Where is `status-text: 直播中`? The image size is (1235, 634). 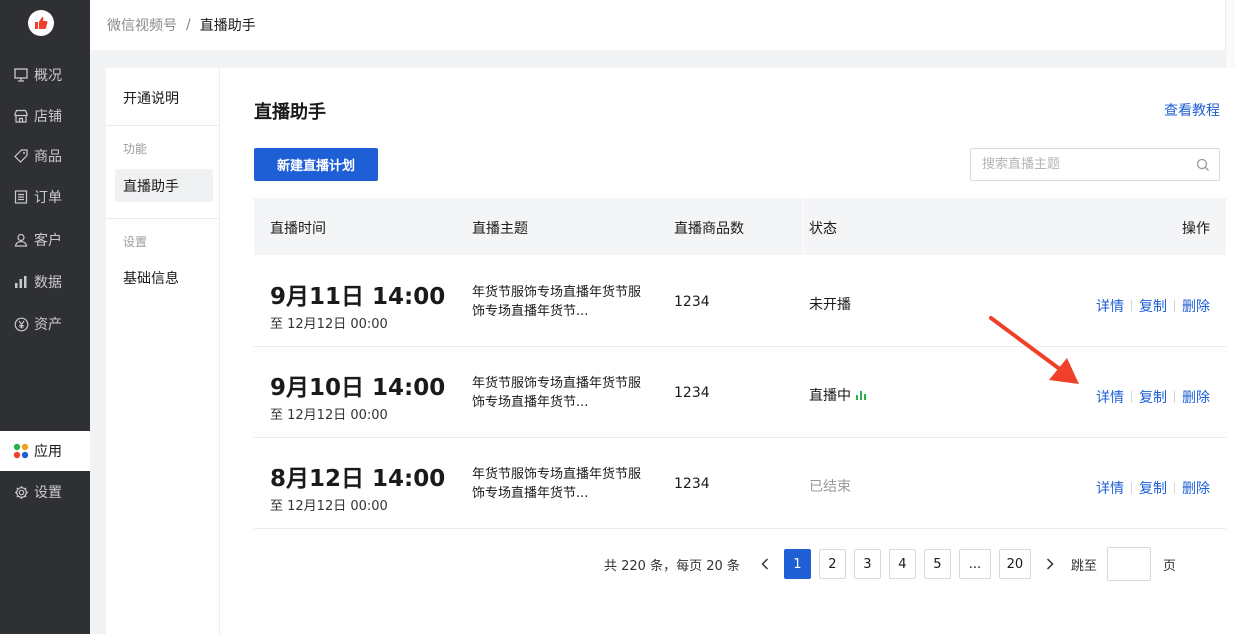
status-text: 直播中 is located at coordinates (830, 396).